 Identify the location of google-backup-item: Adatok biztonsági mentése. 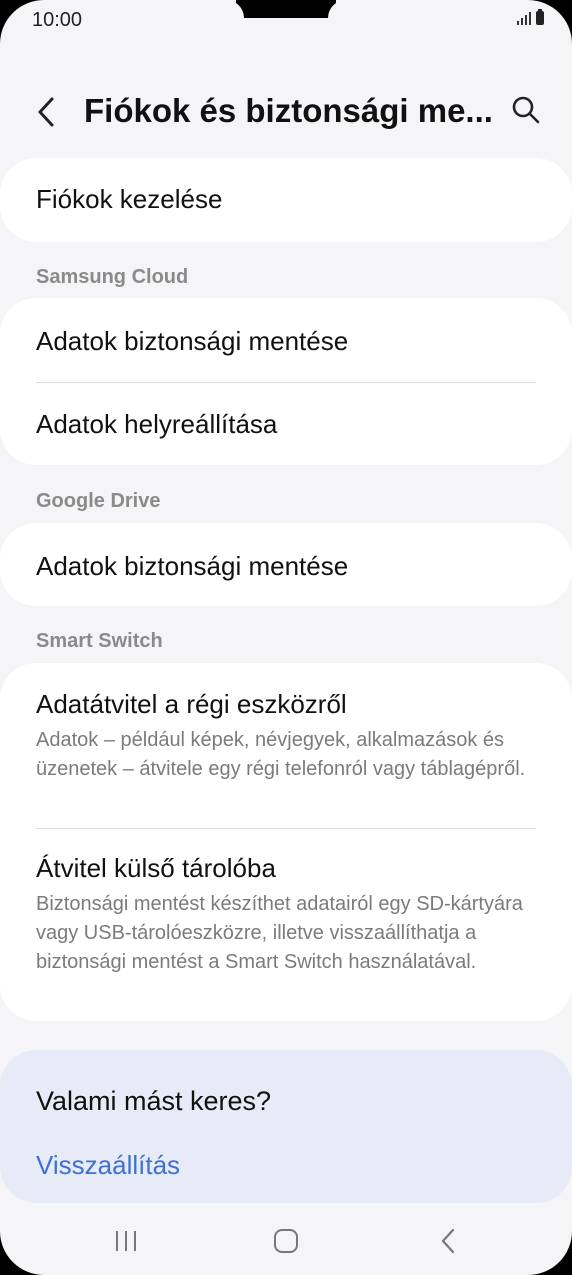
(286, 552).